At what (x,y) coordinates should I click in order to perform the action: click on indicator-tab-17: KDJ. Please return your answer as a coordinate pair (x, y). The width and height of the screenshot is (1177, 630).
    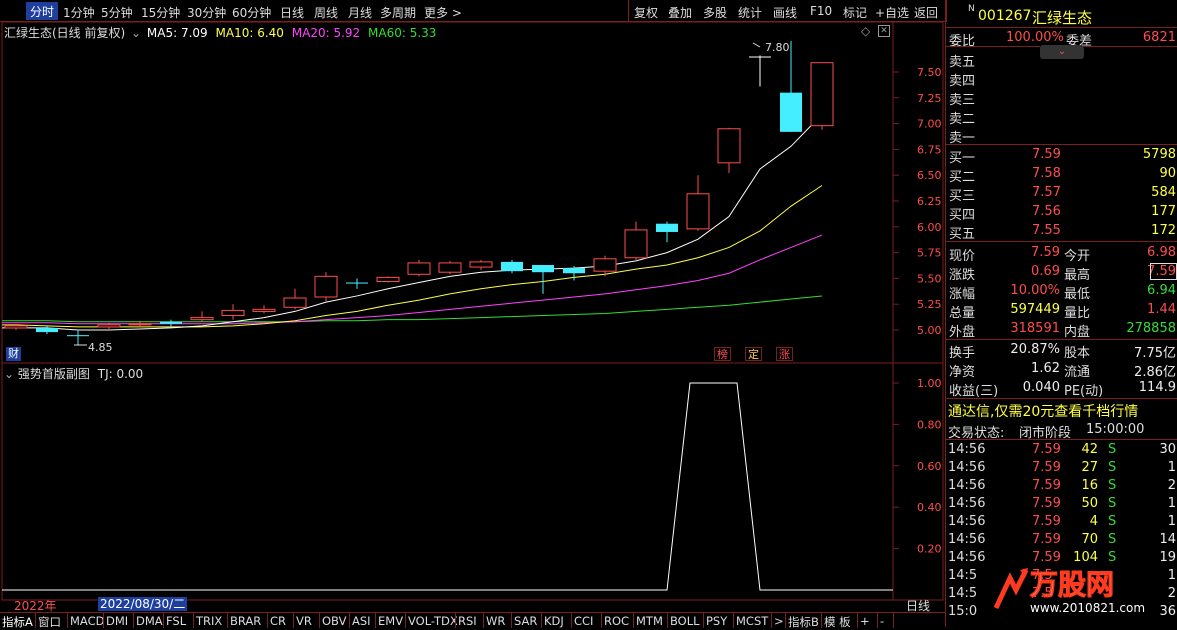
    Looking at the image, I should click on (554, 621).